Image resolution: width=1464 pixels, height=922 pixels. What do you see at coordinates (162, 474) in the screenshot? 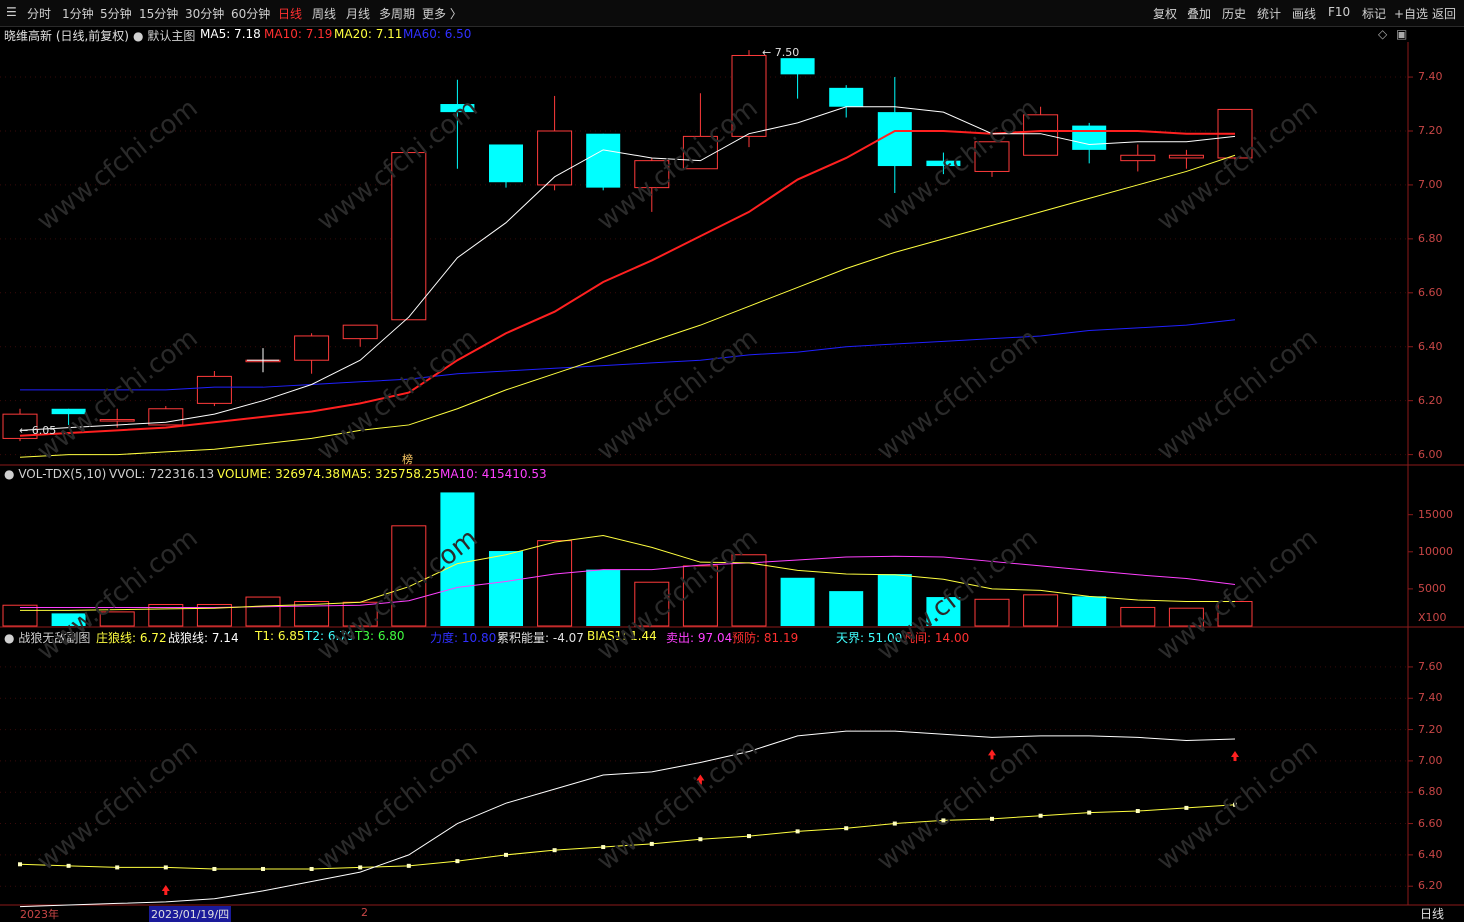
I see `vvol-label: VVOL: 722316.13` at bounding box center [162, 474].